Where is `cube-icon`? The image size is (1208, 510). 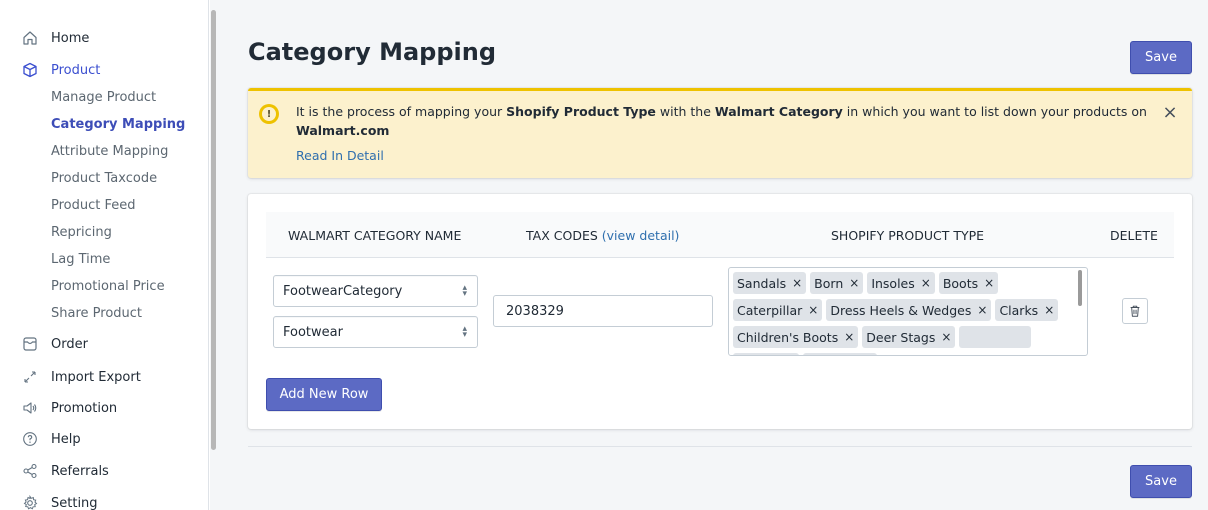 cube-icon is located at coordinates (30, 70).